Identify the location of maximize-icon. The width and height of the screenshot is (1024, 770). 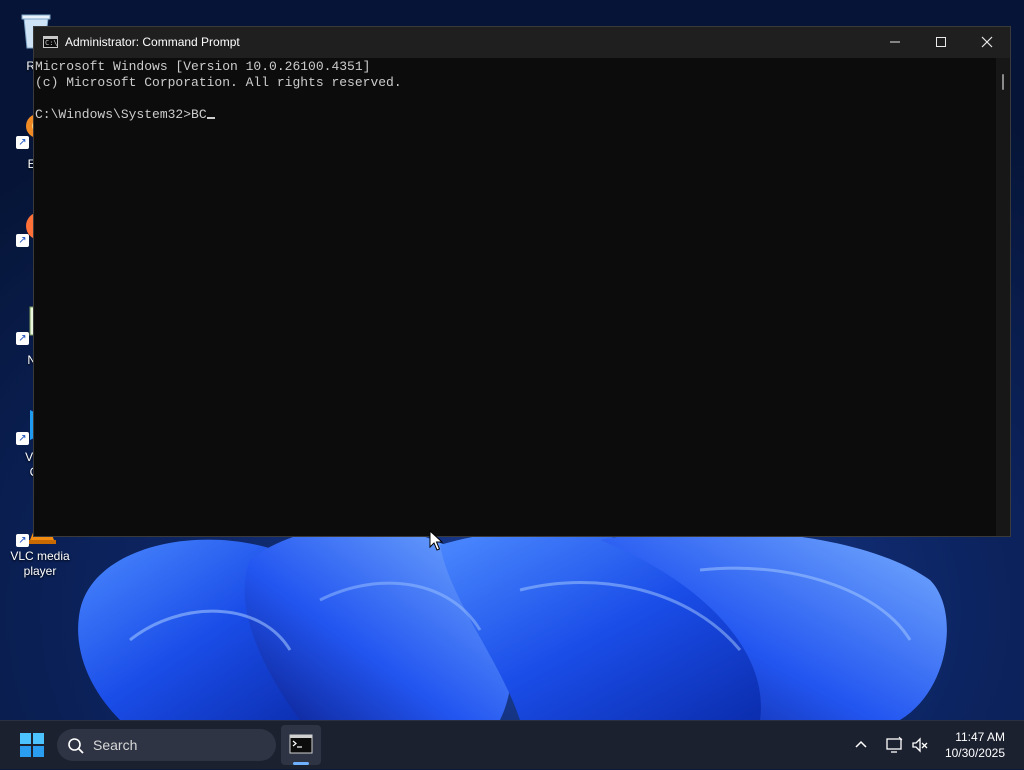
(941, 42).